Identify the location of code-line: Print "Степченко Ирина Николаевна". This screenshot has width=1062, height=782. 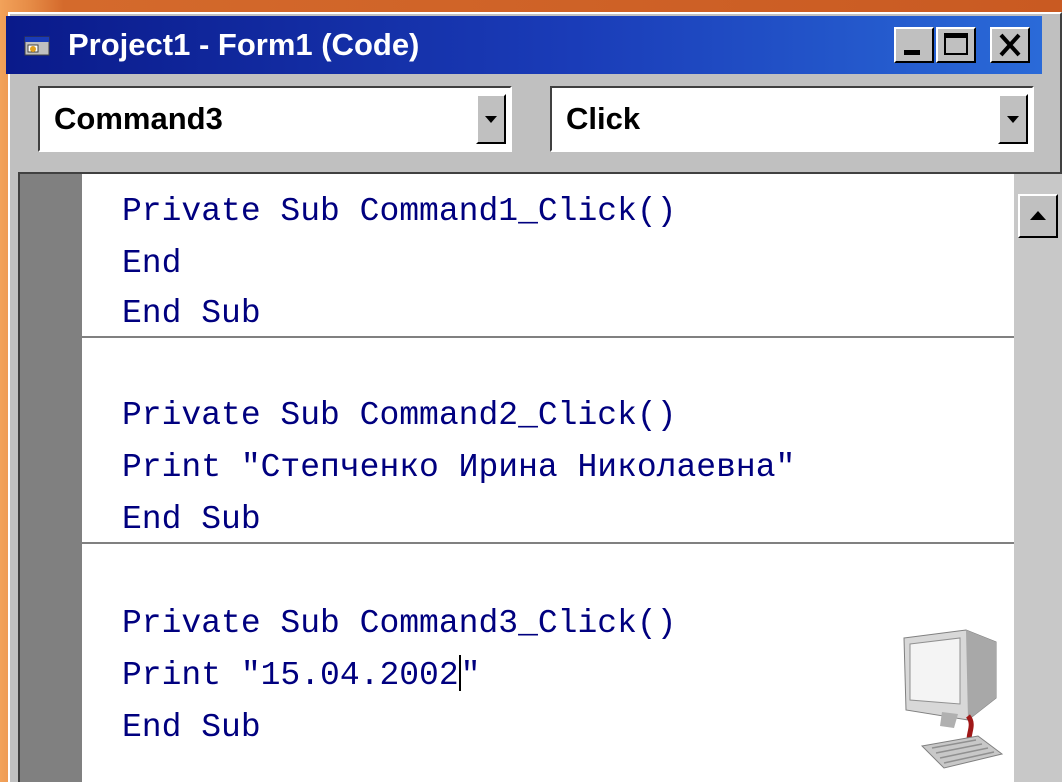
(458, 468).